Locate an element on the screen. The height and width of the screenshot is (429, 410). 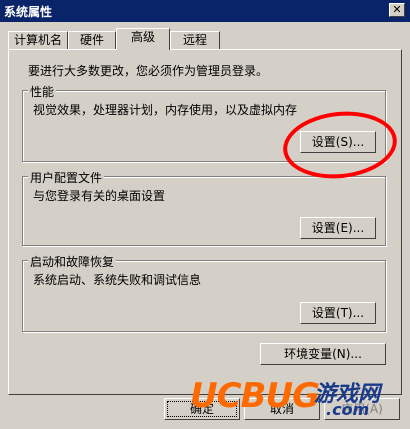
close-icon: ✕ is located at coordinates (397, 9).